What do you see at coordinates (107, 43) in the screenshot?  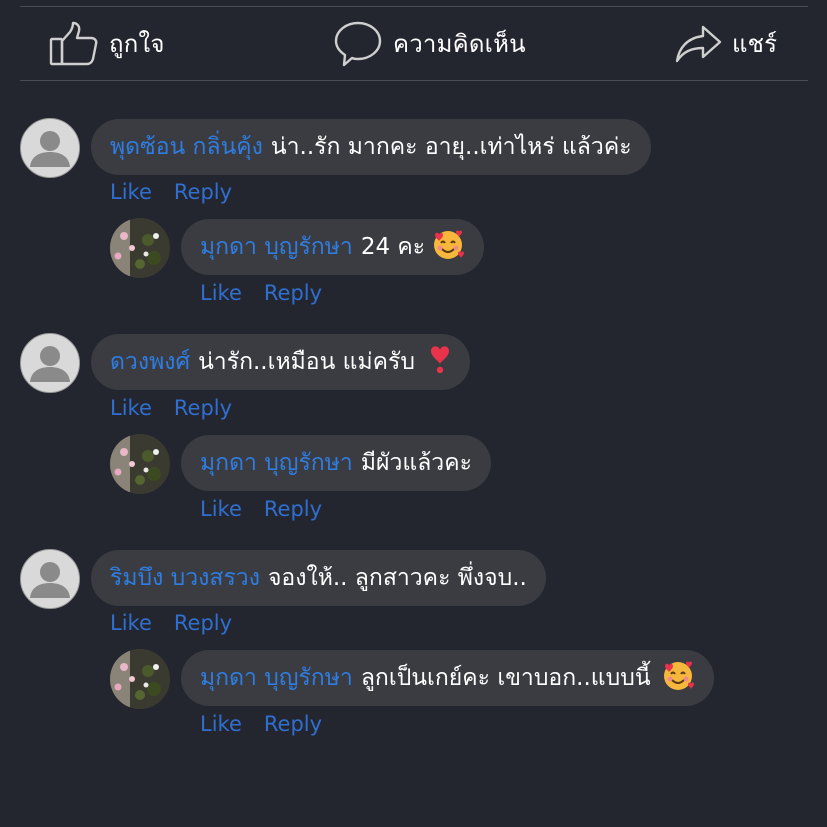 I see `like-button: ถูกใจ` at bounding box center [107, 43].